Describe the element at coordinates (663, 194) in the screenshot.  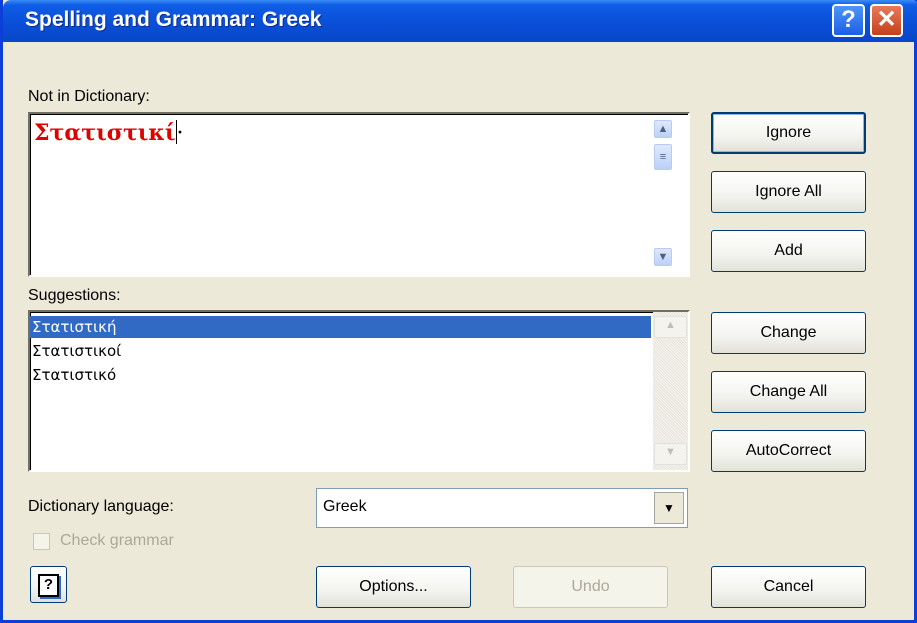
I see `text-scrollbar: ▲ ≡ ▼` at that location.